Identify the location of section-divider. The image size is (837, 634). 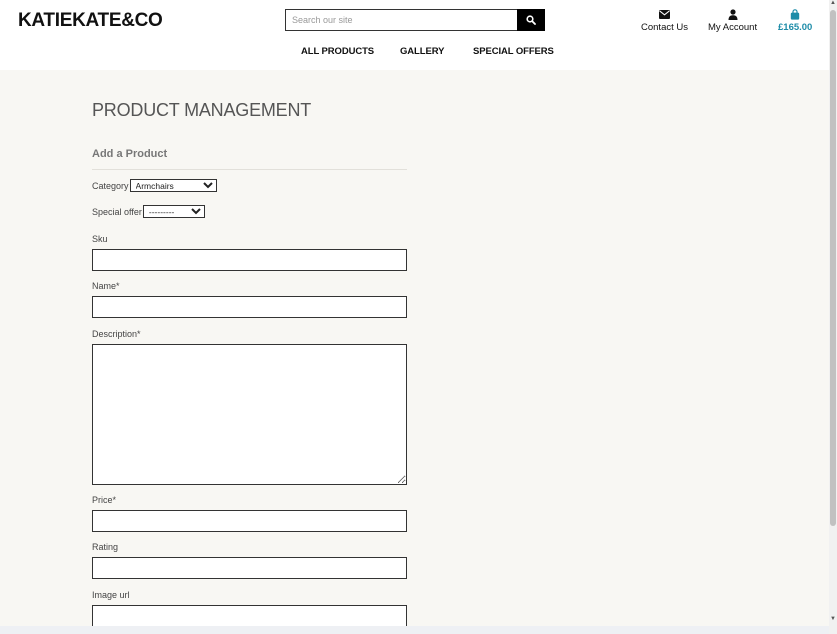
(249, 169).